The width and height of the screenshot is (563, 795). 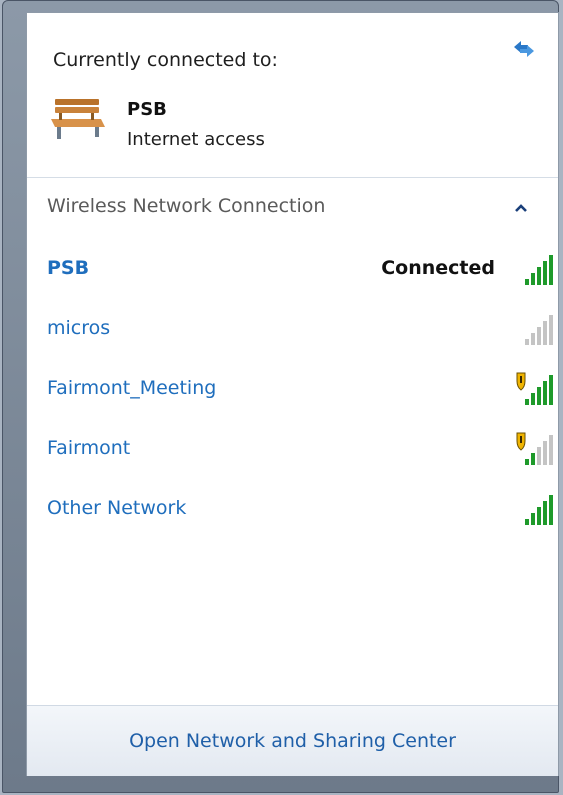 I want to click on open-network-sharing-center-link: Open Network and Sharing Center, so click(x=292, y=741).